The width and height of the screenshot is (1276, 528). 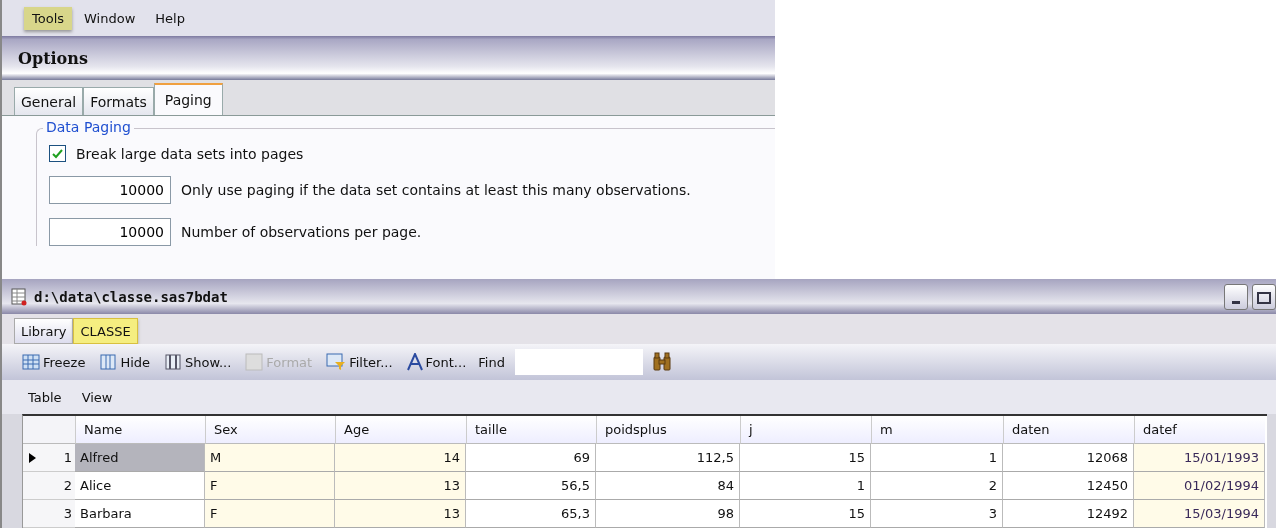 What do you see at coordinates (531, 458) in the screenshot?
I see `table-cell: 69` at bounding box center [531, 458].